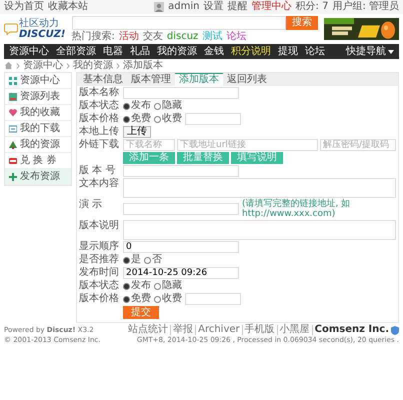 The height and width of the screenshot is (400, 403). Describe the element at coordinates (151, 80) in the screenshot. I see `tab: 版本管理` at that location.